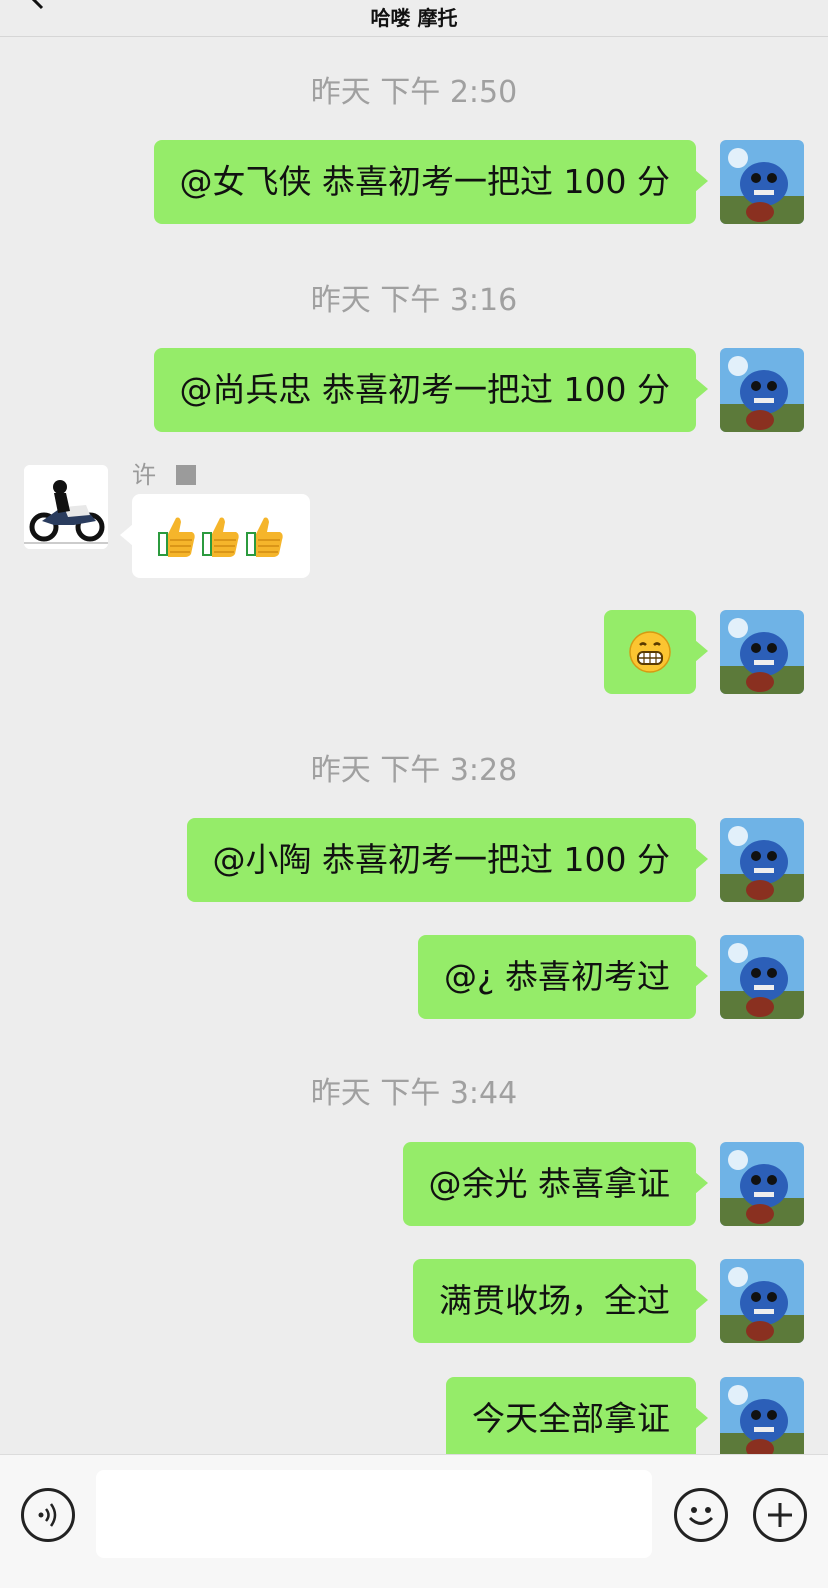  I want to click on message-bubble: @女飞侠 恭喜初考一把过 100 分, so click(431, 182).